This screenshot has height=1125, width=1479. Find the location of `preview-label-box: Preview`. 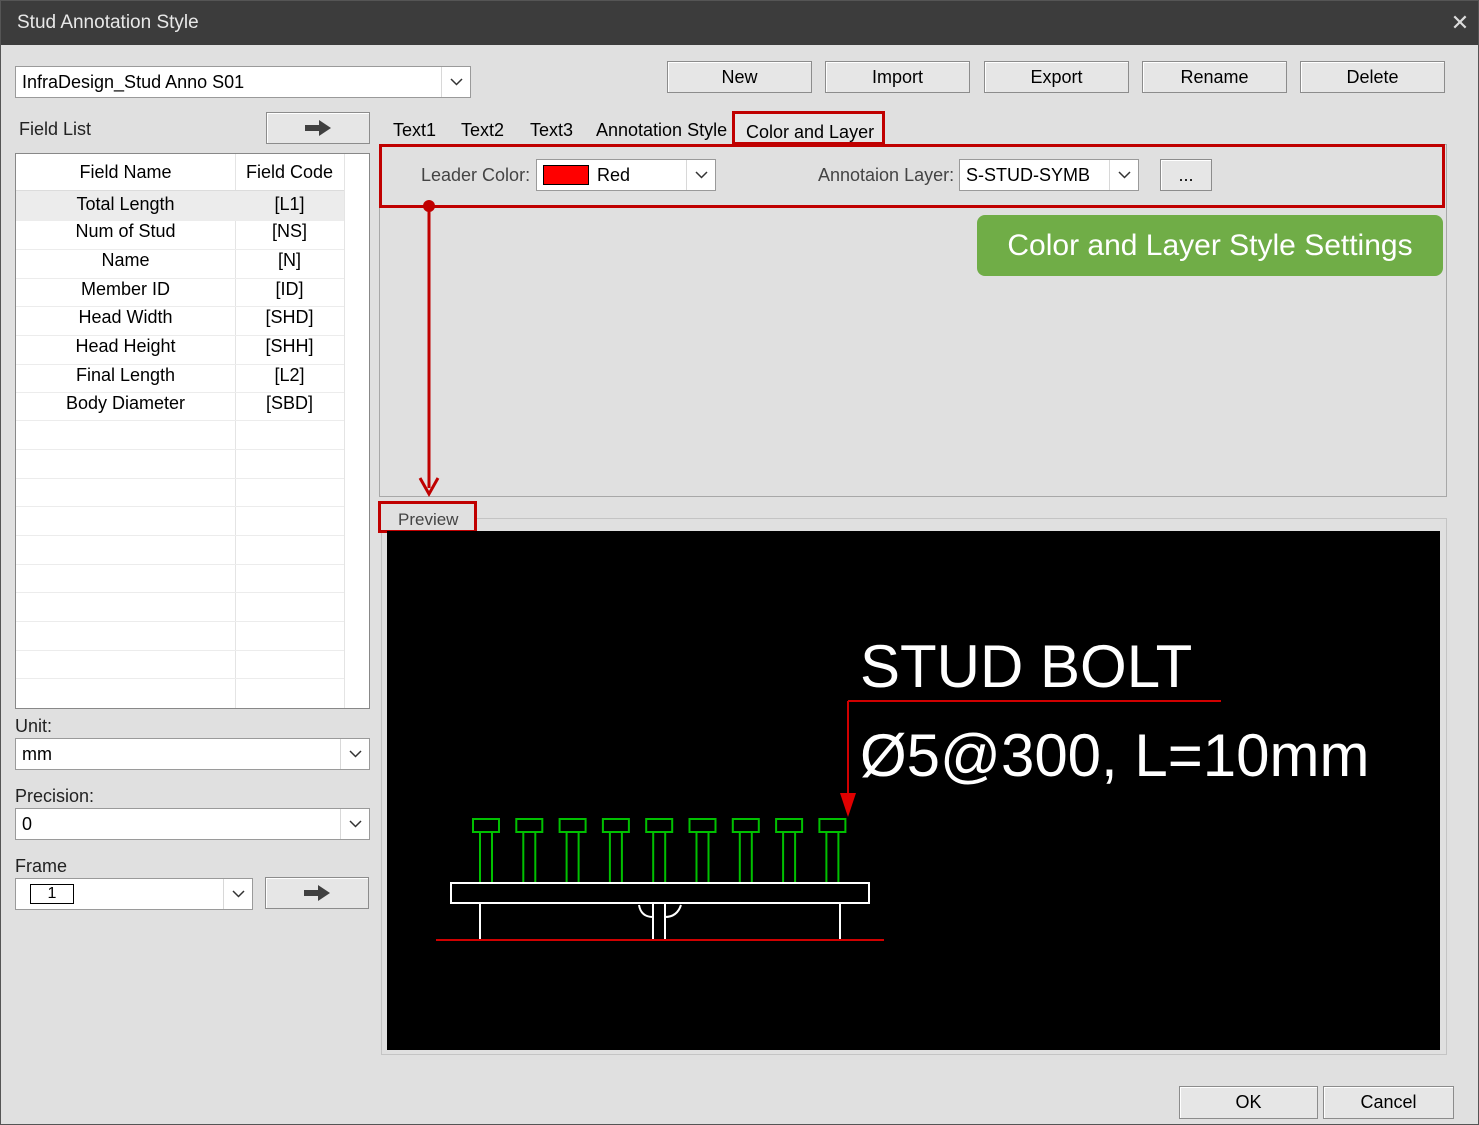

preview-label-box: Preview is located at coordinates (427, 517).